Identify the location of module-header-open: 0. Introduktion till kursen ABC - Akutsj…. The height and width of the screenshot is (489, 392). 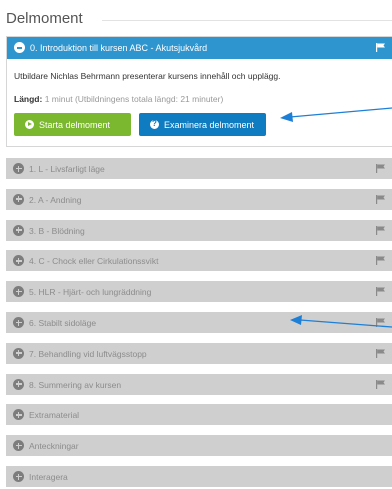
(199, 48).